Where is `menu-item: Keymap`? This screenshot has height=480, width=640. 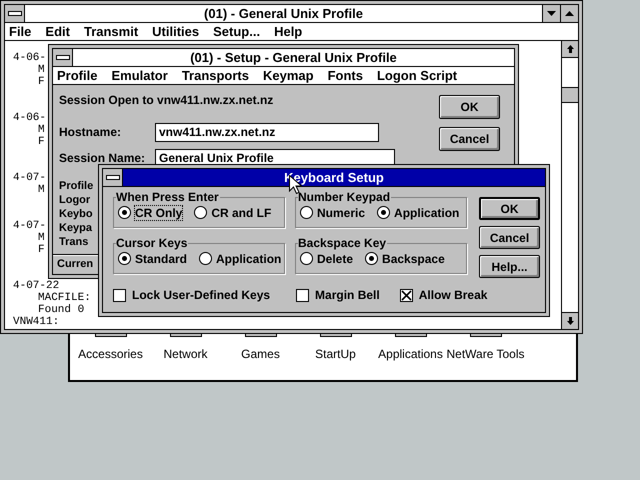 menu-item: Keymap is located at coordinates (288, 75).